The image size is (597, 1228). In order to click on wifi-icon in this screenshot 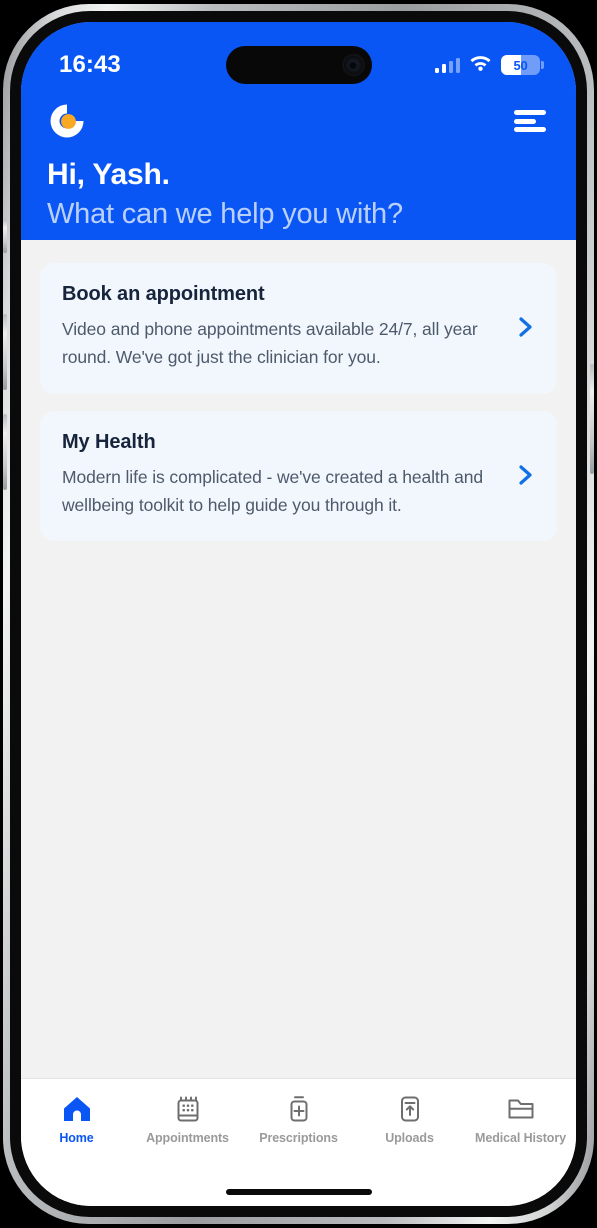, I will do `click(480, 65)`.